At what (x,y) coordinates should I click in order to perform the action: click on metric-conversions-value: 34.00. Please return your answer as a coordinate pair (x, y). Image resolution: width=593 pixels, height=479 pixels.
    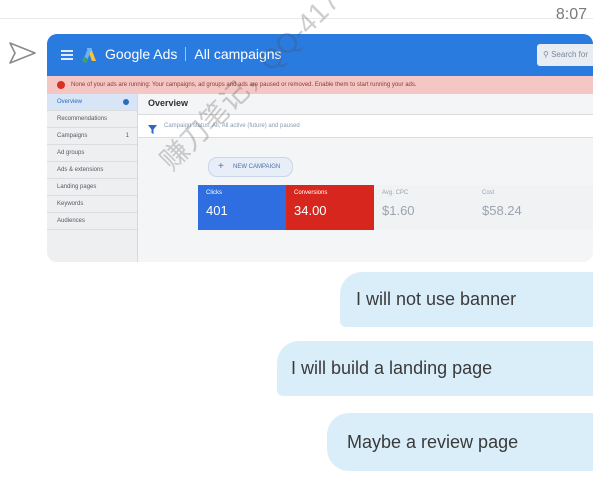
    Looking at the image, I should click on (310, 210).